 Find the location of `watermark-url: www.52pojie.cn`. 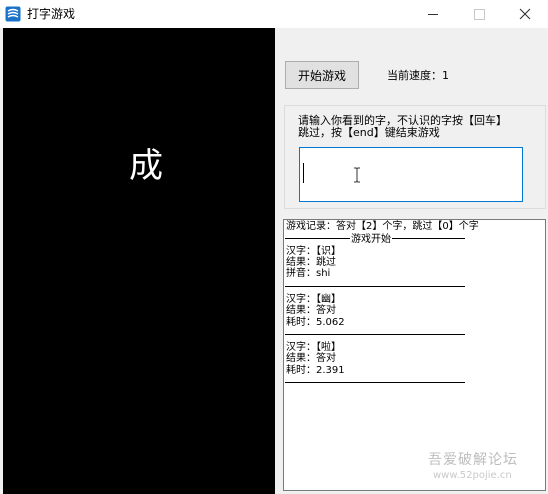

watermark-url: www.52pojie.cn is located at coordinates (472, 475).